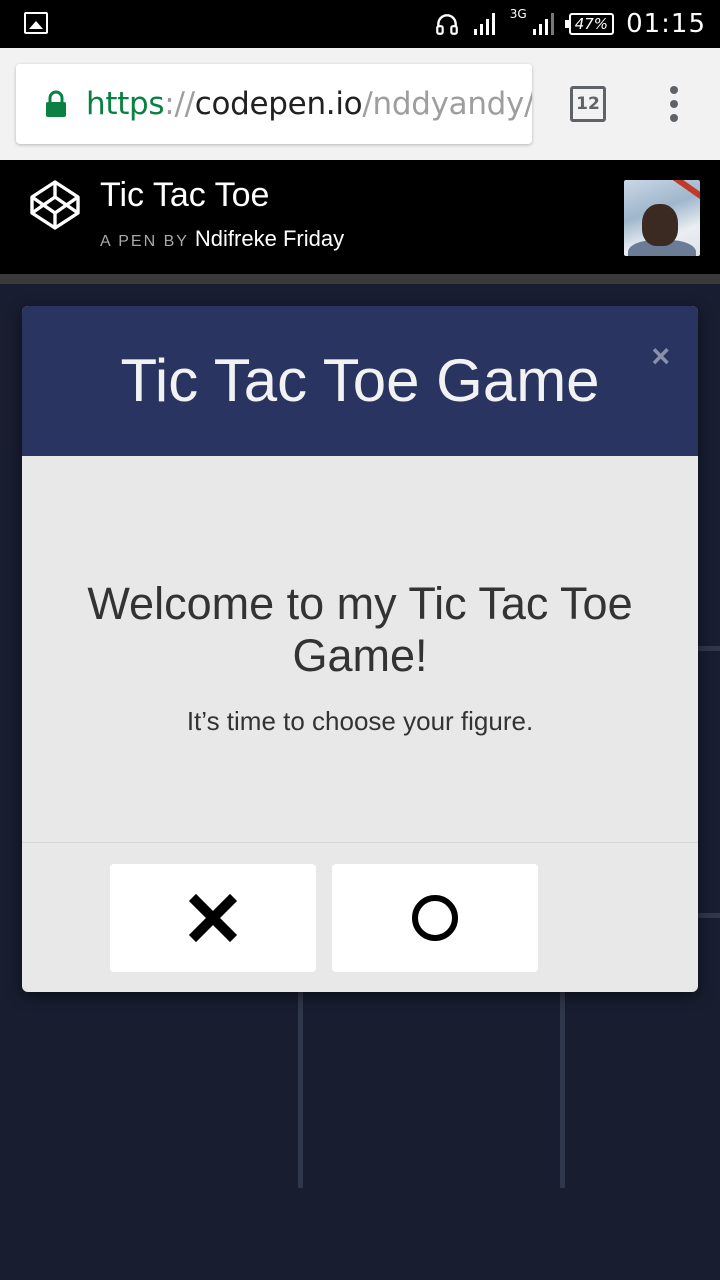 Image resolution: width=720 pixels, height=1280 pixels. Describe the element at coordinates (360, 24) in the screenshot. I see `status-bar: 3G 47% 01:15` at that location.